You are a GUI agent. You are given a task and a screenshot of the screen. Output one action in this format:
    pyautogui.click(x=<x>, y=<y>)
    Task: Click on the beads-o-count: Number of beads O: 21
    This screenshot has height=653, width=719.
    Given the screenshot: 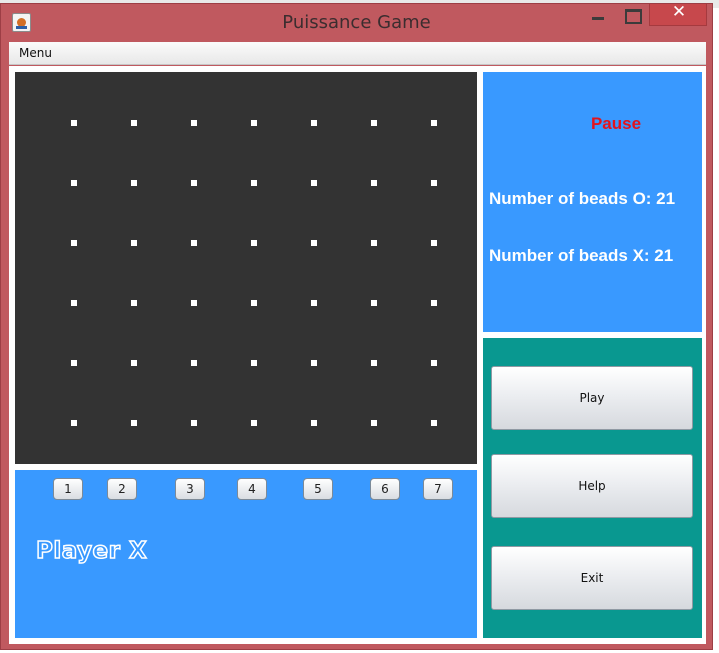 What is the action you would take?
    pyautogui.click(x=582, y=198)
    